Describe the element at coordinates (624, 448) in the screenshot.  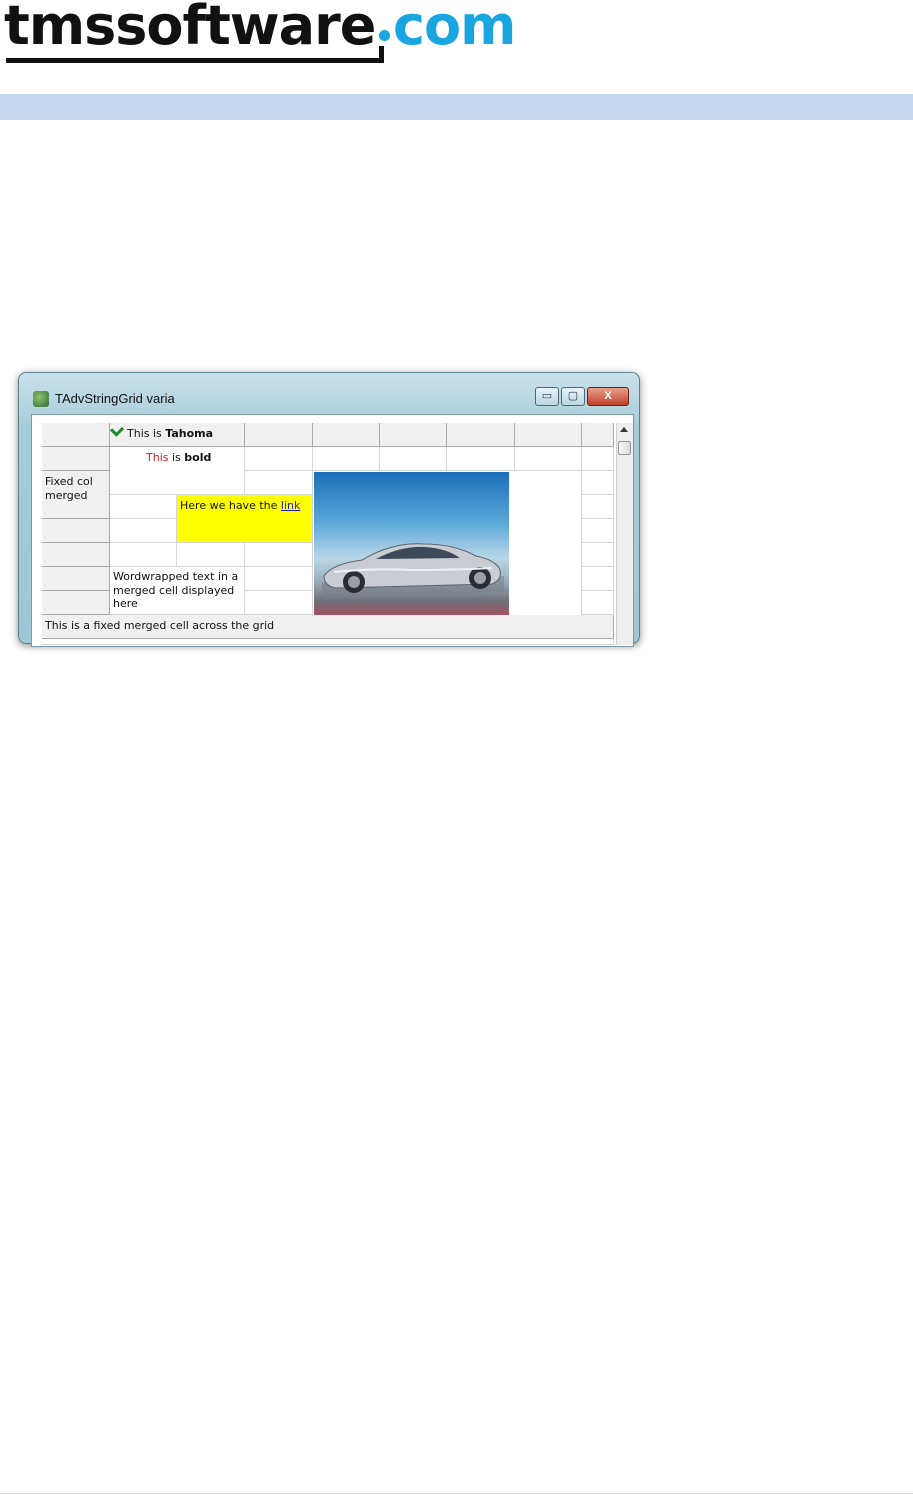
I see `scrollbar-thumb` at that location.